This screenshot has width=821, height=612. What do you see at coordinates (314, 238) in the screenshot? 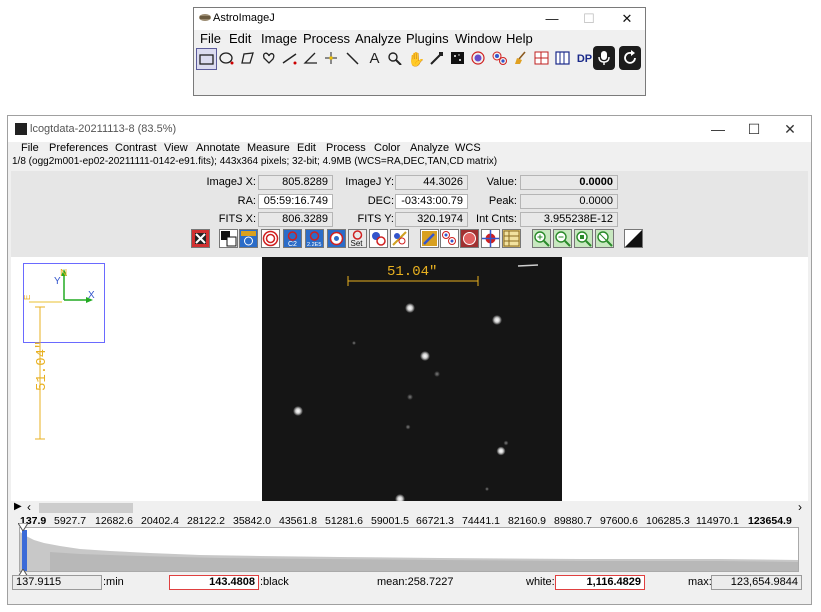
I see `zoom-2-icon: 2.2E5` at bounding box center [314, 238].